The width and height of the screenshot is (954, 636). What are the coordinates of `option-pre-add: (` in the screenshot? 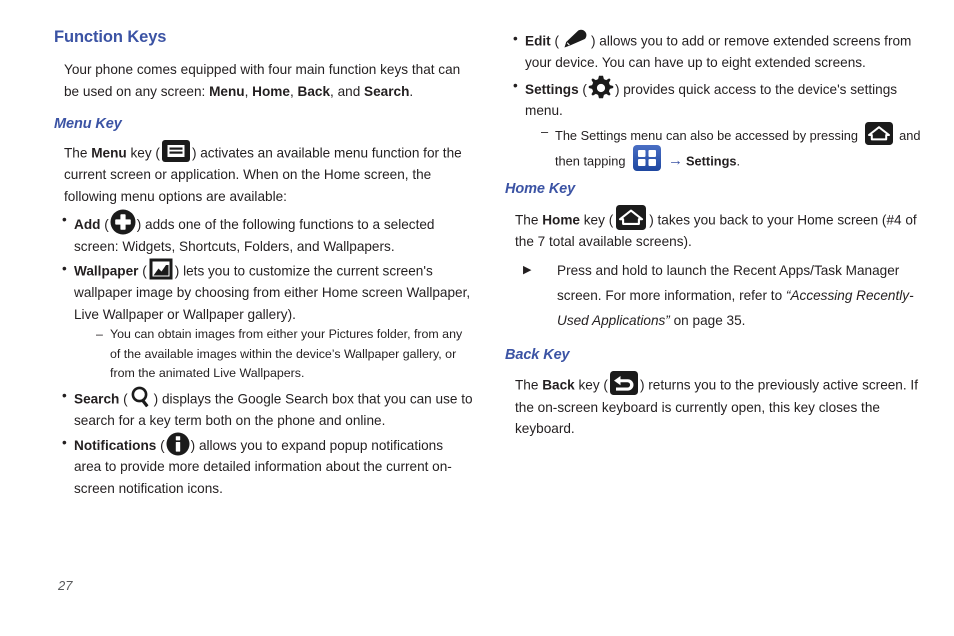 It's located at (104, 225).